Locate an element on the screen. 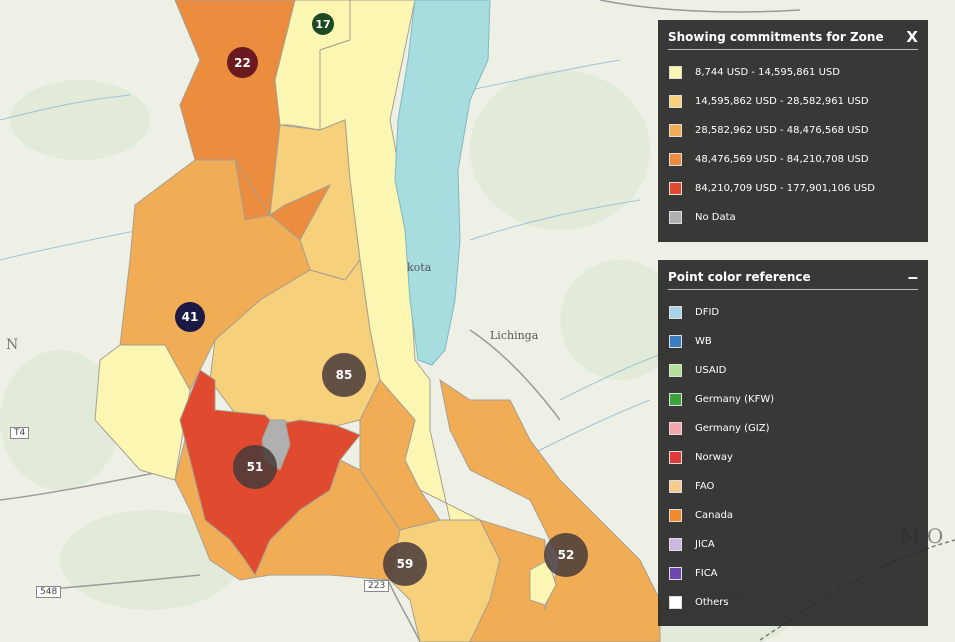  cluster-marker-22: 22 is located at coordinates (242, 62).